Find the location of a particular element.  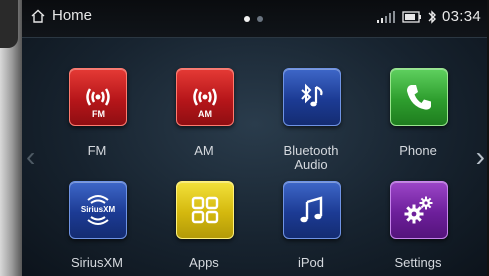

status-icons: 03:34 is located at coordinates (428, 16).